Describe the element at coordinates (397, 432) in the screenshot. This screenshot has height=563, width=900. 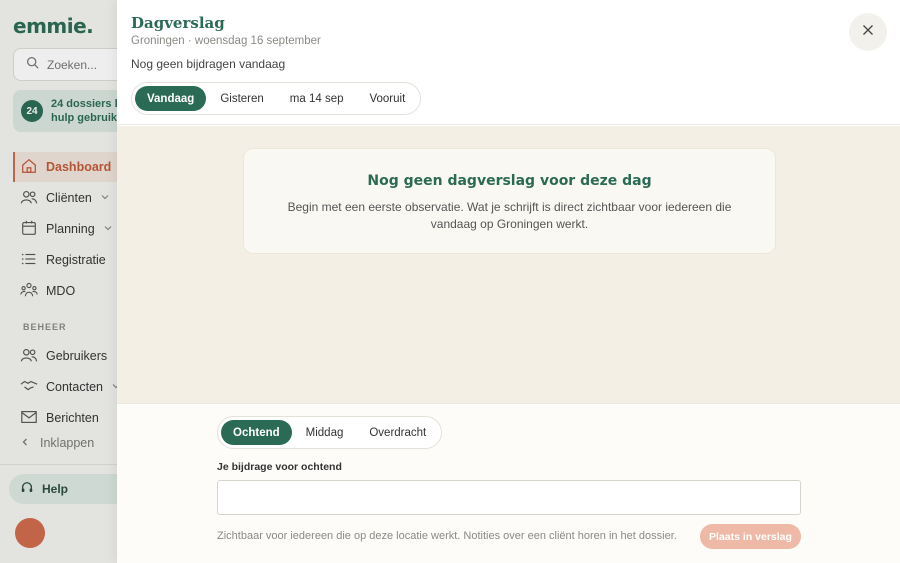
I see `tab-overdracht: Overdracht` at that location.